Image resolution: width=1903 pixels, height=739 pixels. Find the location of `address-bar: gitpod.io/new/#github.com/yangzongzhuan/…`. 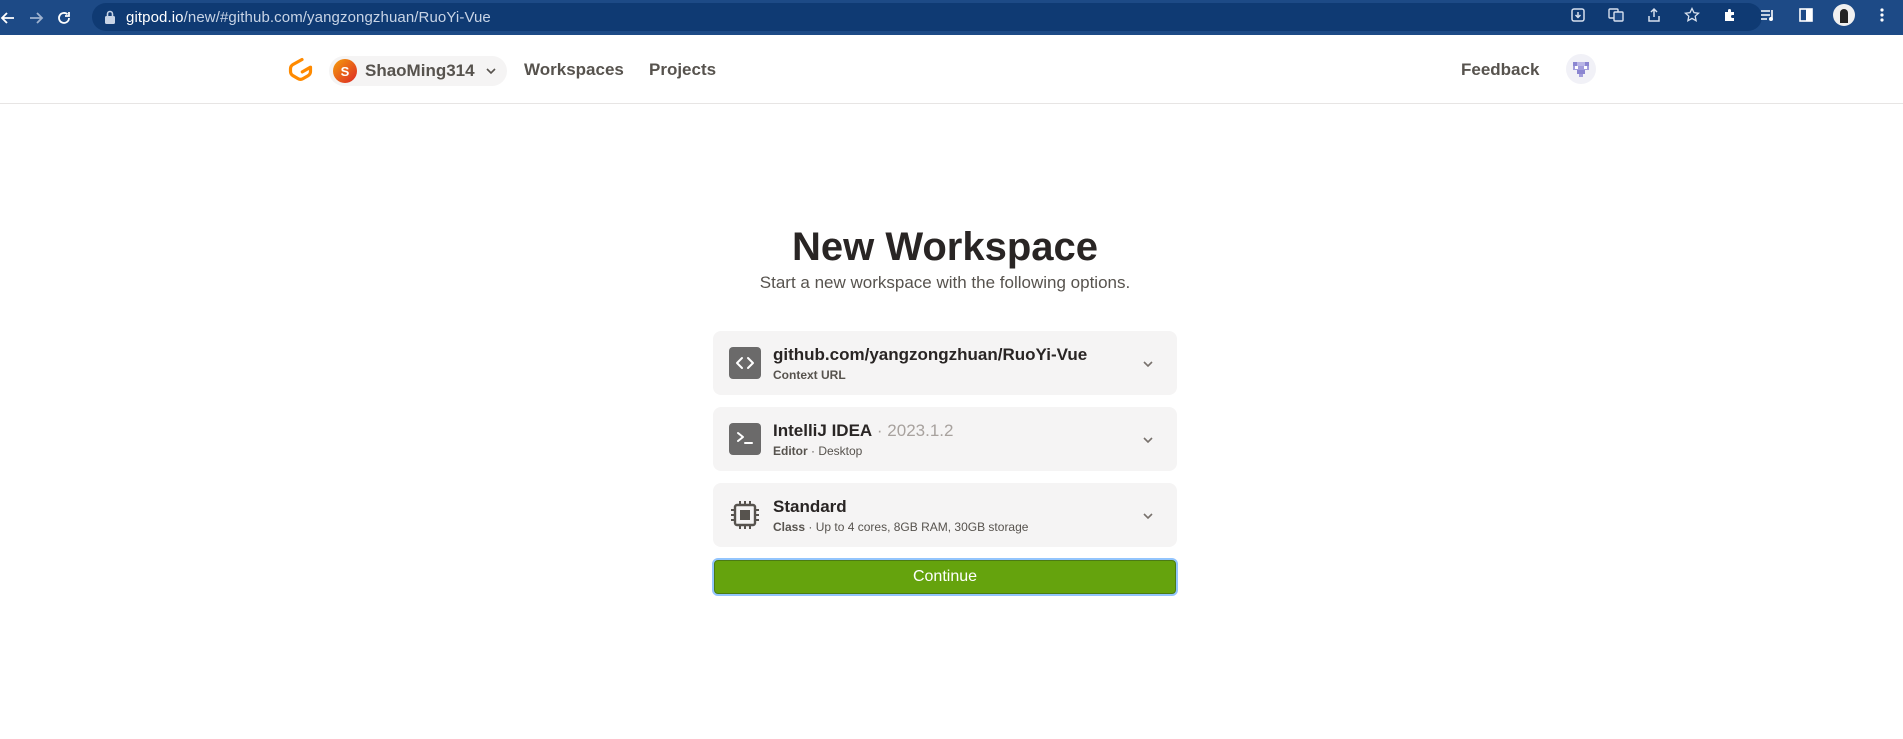

address-bar: gitpod.io/new/#github.com/yangzongzhuan/… is located at coordinates (927, 17).